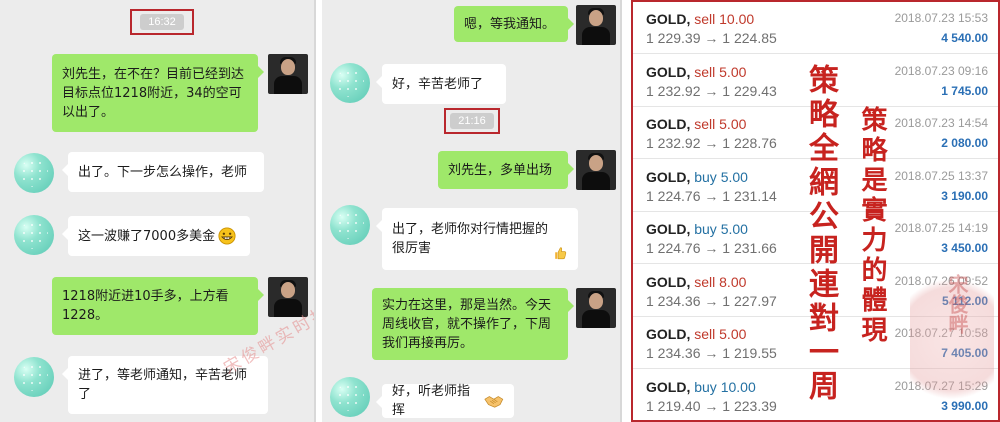 The width and height of the screenshot is (1000, 422). What do you see at coordinates (749, 300) in the screenshot?
I see `close-price: 1 227.97` at bounding box center [749, 300].